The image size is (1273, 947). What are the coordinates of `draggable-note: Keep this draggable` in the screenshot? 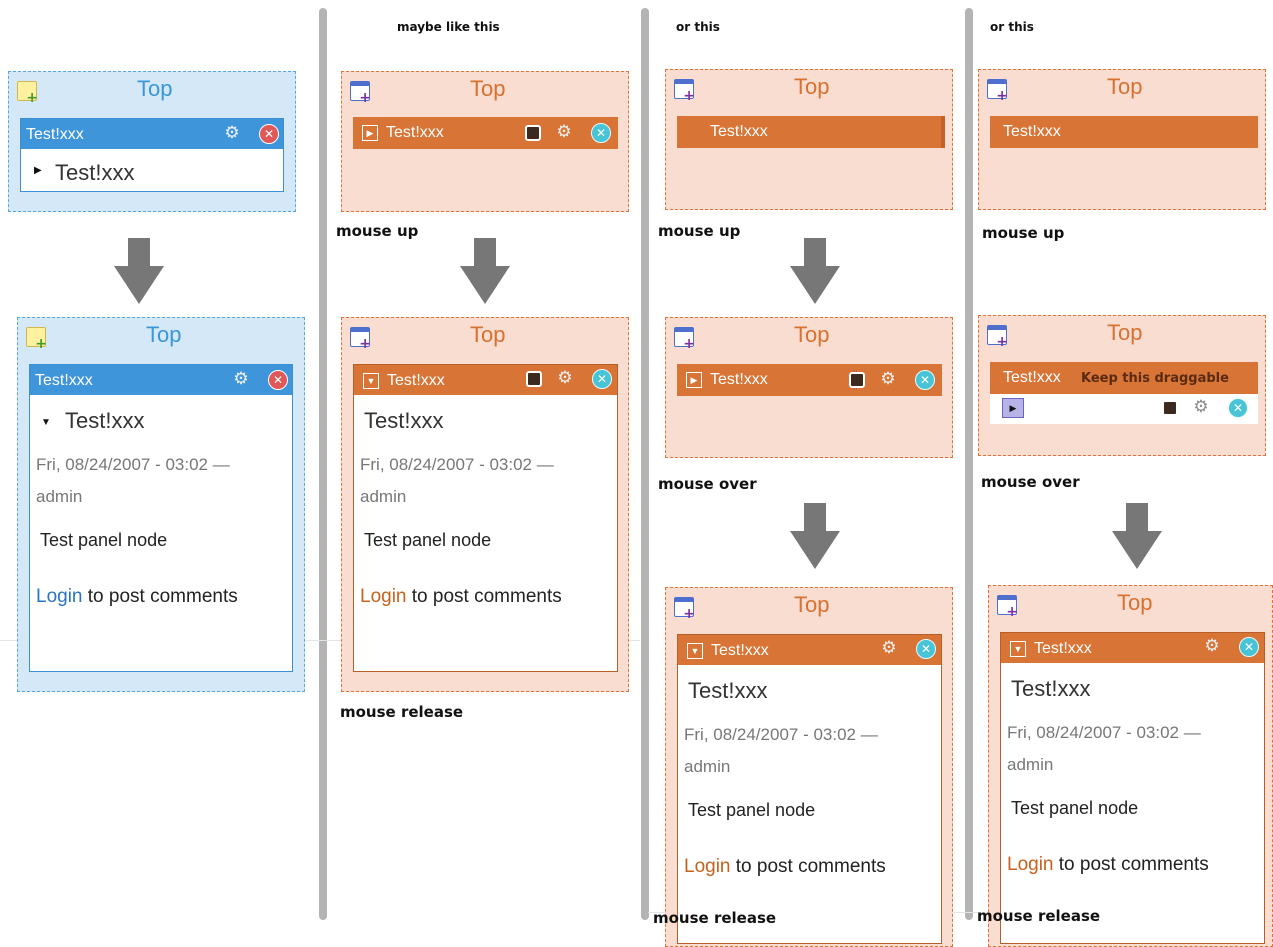 It's located at (1155, 378).